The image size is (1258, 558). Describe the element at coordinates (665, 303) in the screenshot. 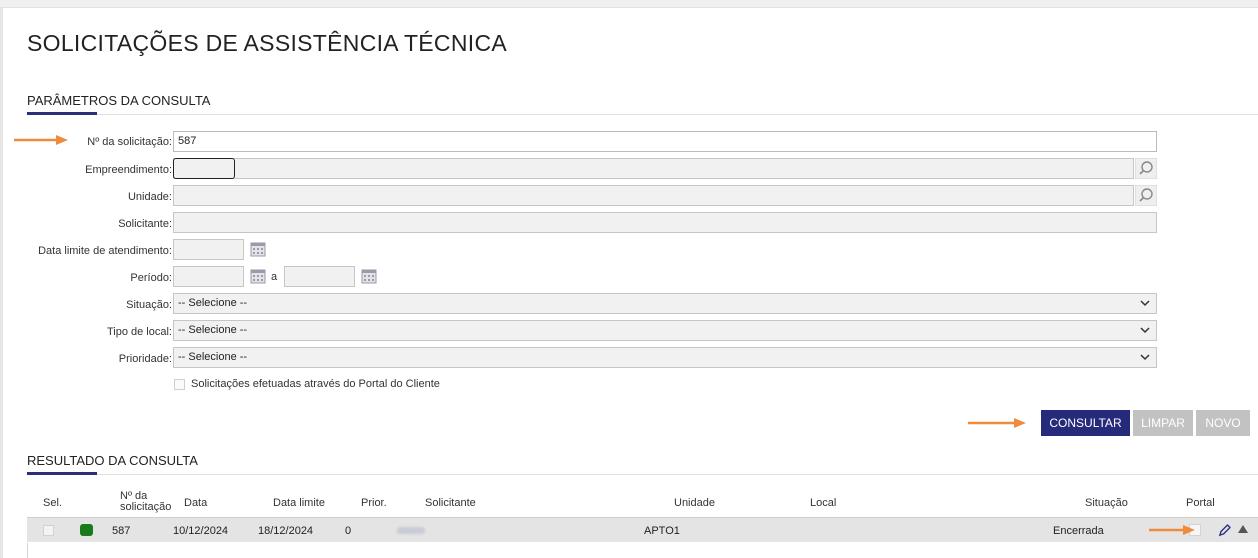

I see `situacao-select: -- Selecione --` at that location.